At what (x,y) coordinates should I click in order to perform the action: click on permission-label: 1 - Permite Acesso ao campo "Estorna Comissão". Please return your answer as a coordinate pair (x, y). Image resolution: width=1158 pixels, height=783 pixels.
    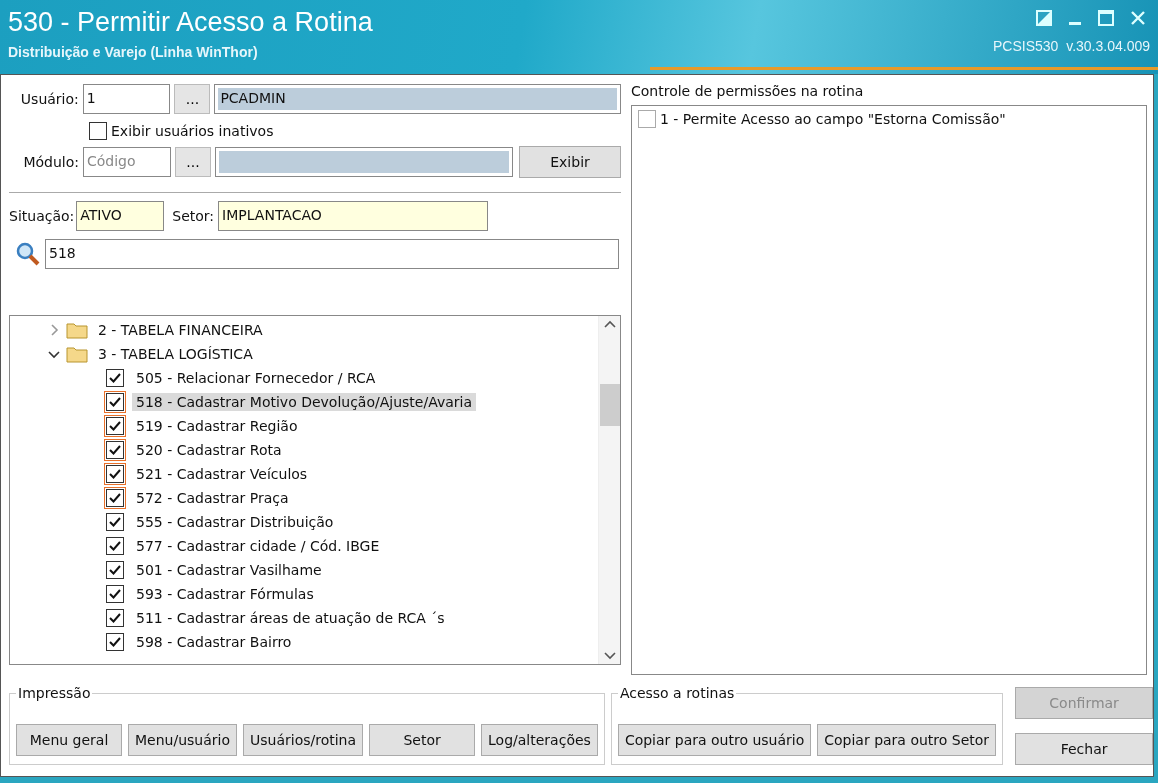
    Looking at the image, I should click on (833, 119).